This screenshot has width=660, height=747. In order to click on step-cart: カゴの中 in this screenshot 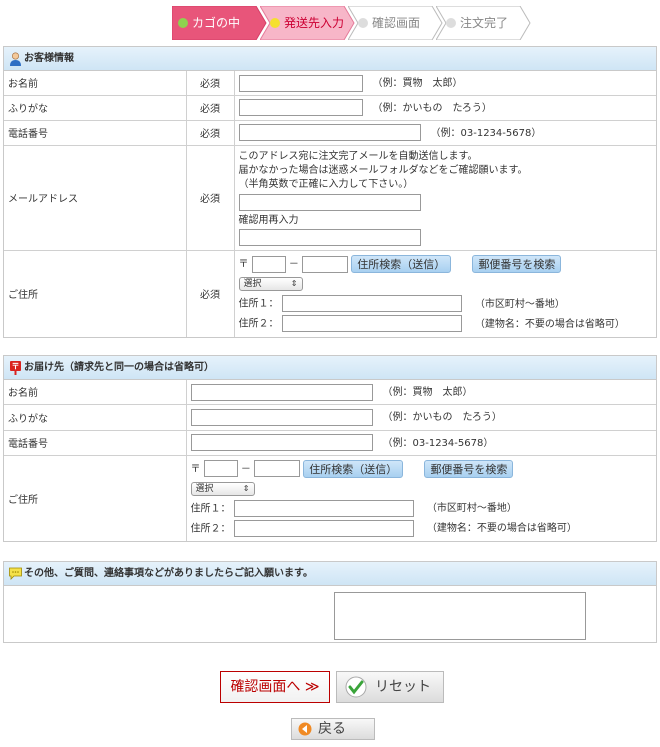, I will do `click(219, 23)`.